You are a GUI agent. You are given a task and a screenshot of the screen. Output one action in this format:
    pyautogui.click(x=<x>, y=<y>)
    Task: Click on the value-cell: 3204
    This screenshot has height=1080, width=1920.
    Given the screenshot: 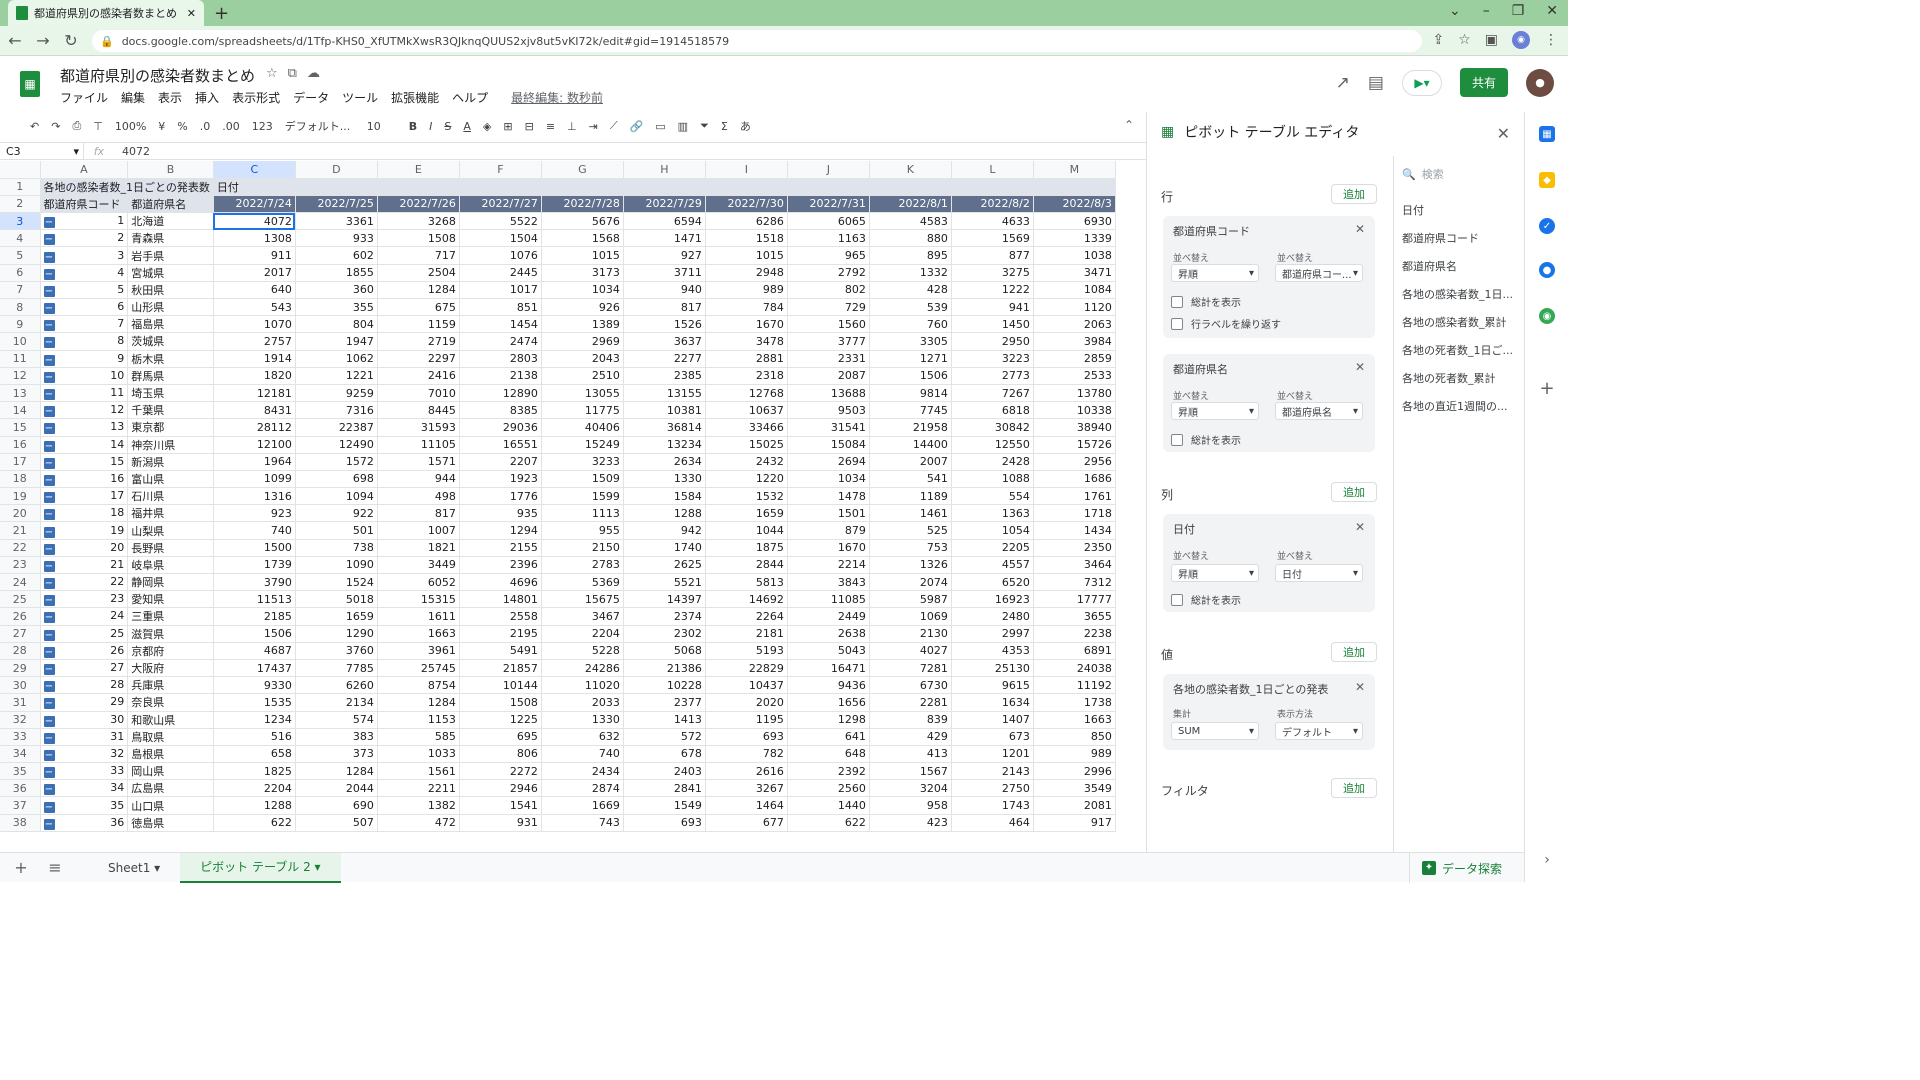 What is the action you would take?
    pyautogui.click(x=910, y=788)
    